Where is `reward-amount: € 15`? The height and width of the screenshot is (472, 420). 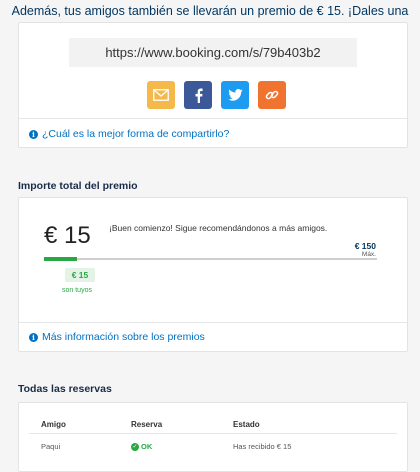 reward-amount: € 15 is located at coordinates (67, 235).